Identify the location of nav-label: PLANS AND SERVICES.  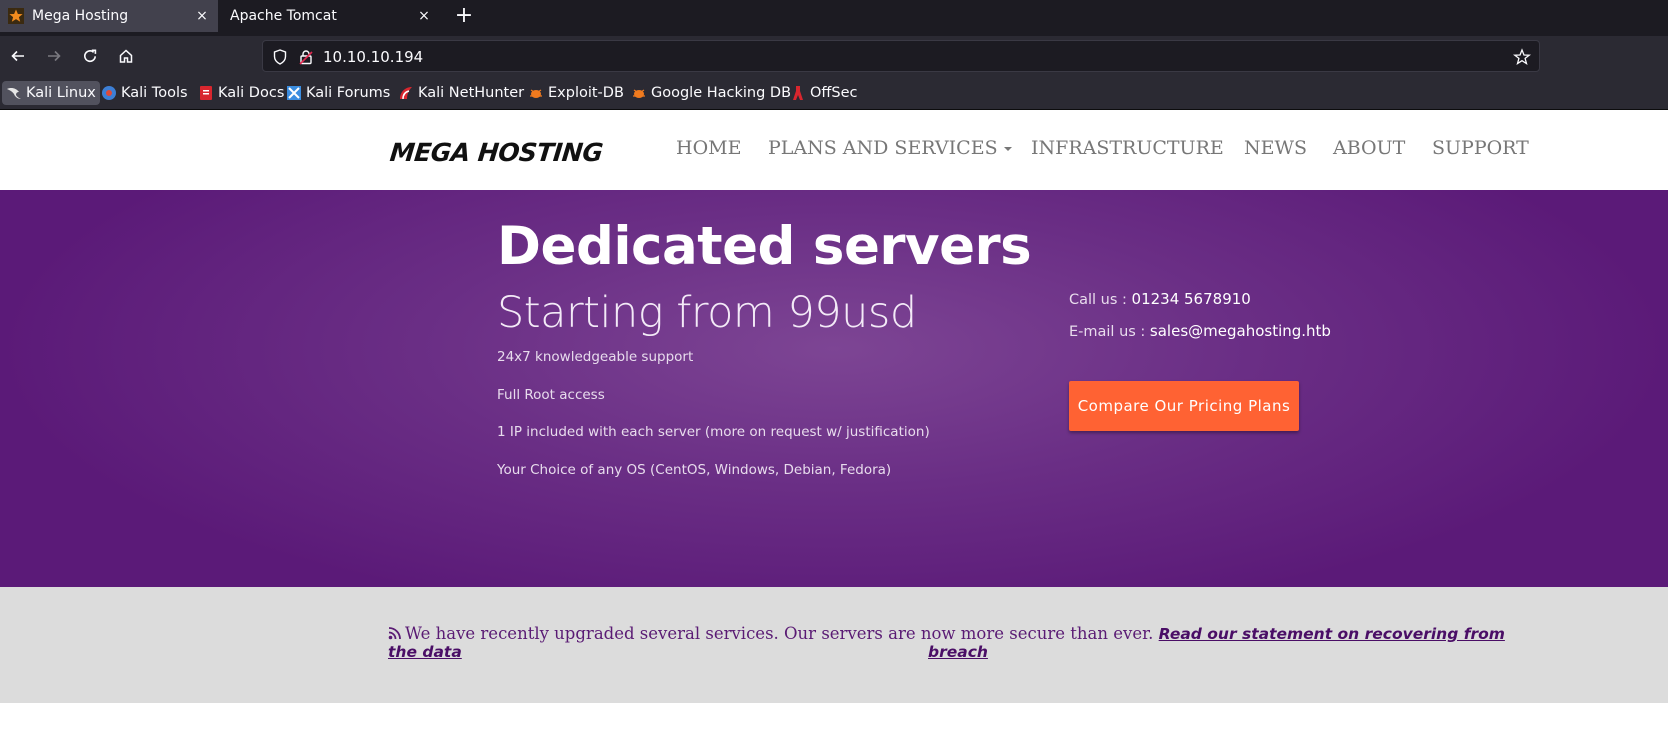
(883, 148).